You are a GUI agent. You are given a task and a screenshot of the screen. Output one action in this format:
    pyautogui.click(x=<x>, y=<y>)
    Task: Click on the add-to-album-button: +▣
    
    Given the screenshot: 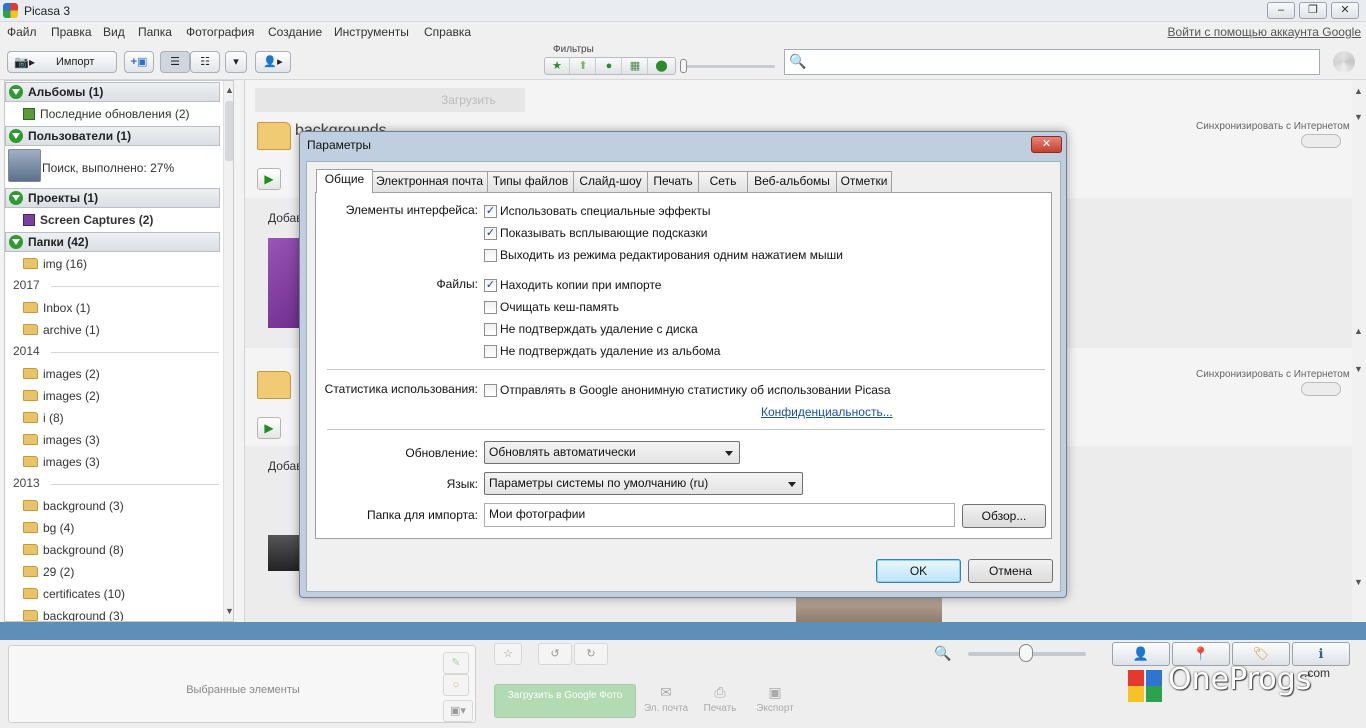 What is the action you would take?
    pyautogui.click(x=139, y=62)
    